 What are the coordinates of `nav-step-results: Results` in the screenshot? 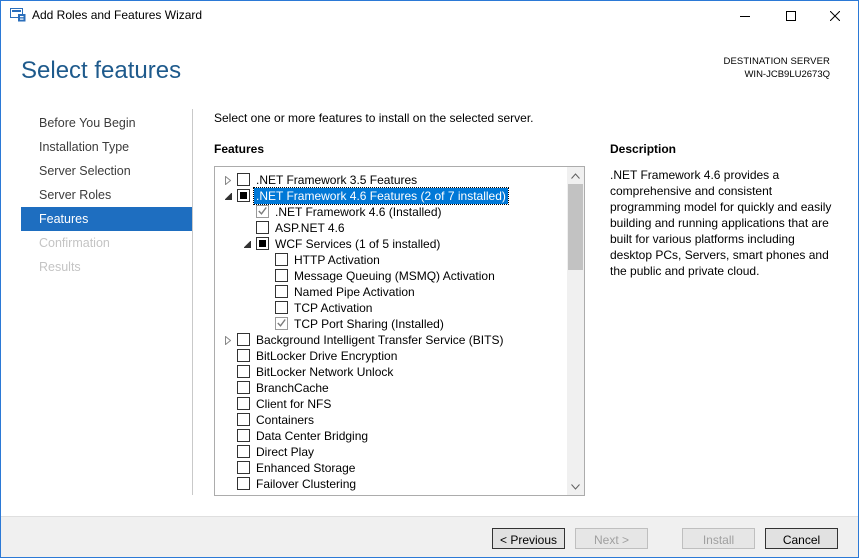 It's located at (60, 267).